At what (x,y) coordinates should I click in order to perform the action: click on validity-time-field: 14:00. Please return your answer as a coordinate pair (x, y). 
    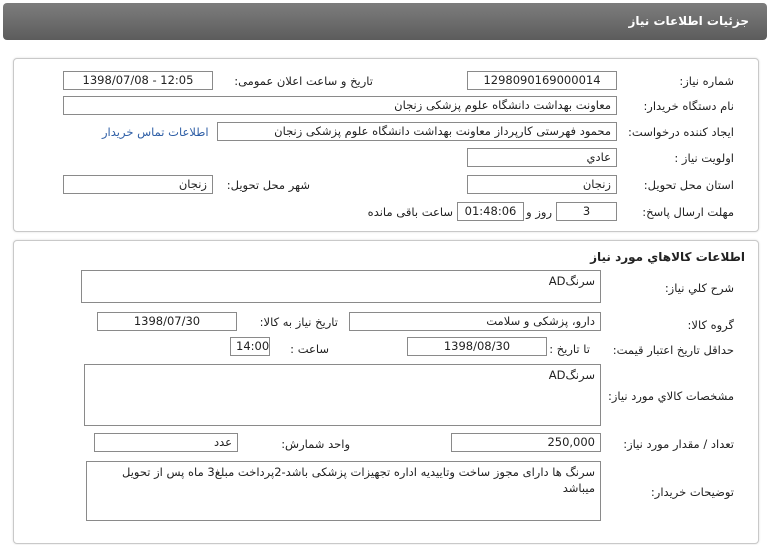
    Looking at the image, I should click on (250, 346).